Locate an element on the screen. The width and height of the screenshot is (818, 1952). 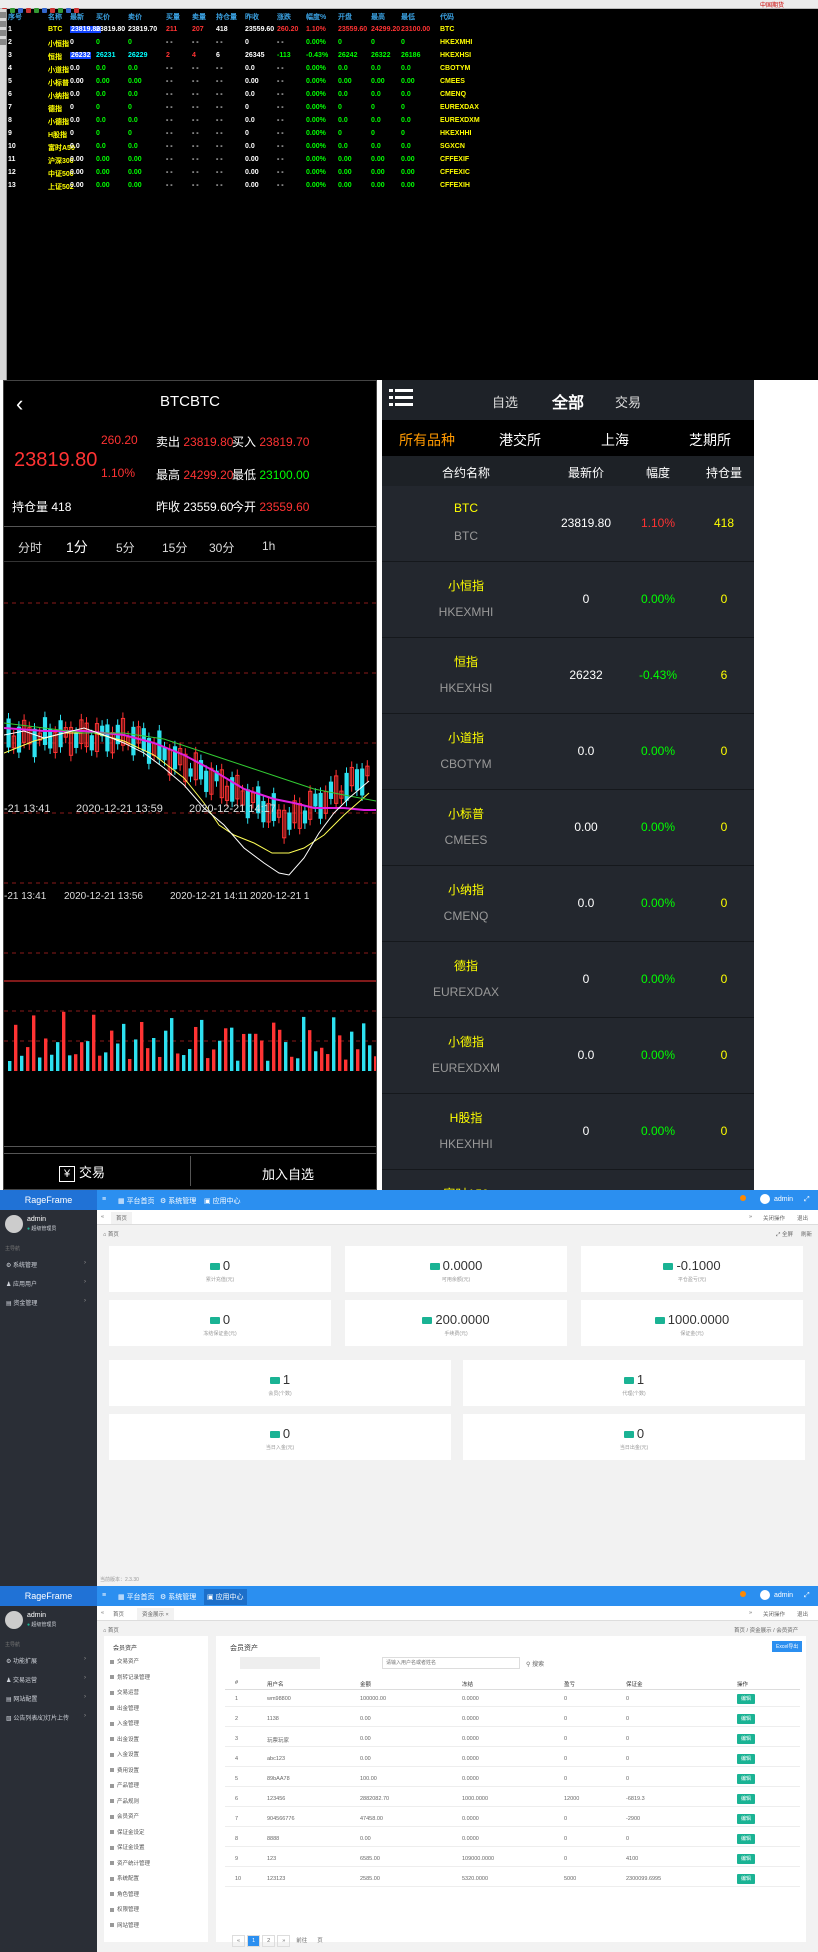
market-row: BTC BTC 23819.80 1.10% 418 is located at coordinates (568, 524).